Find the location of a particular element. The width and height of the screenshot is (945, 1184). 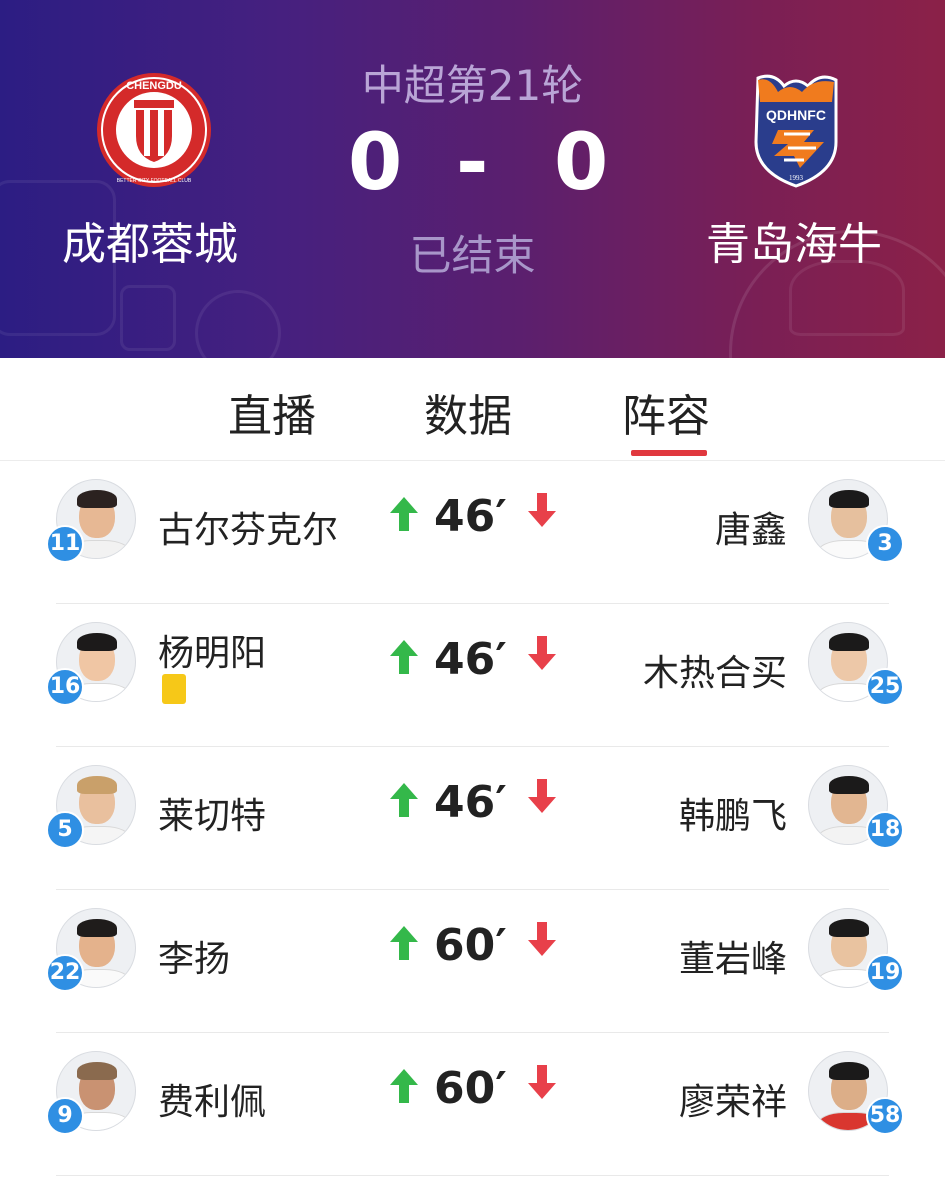

away-player-avatar: 3 is located at coordinates (856, 521).